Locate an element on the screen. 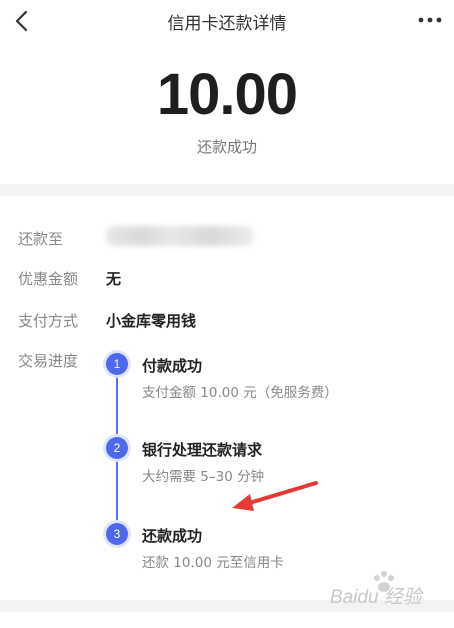 The image size is (454, 628). step-number-badge: 1 is located at coordinates (117, 364).